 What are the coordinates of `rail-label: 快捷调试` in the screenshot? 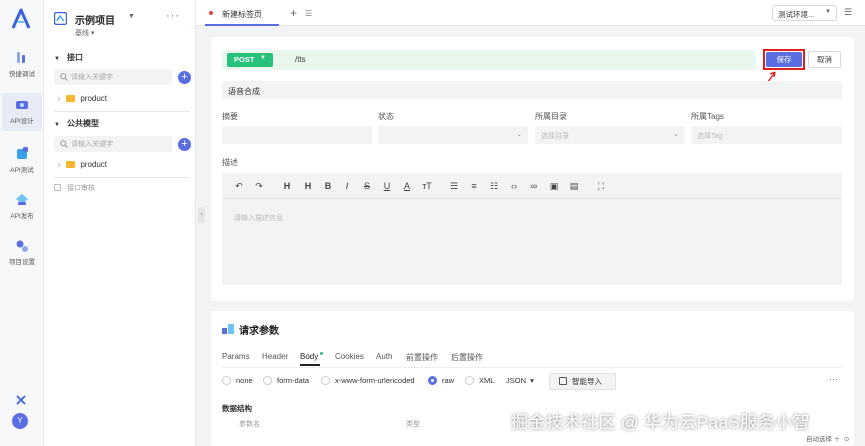 It's located at (22, 74).